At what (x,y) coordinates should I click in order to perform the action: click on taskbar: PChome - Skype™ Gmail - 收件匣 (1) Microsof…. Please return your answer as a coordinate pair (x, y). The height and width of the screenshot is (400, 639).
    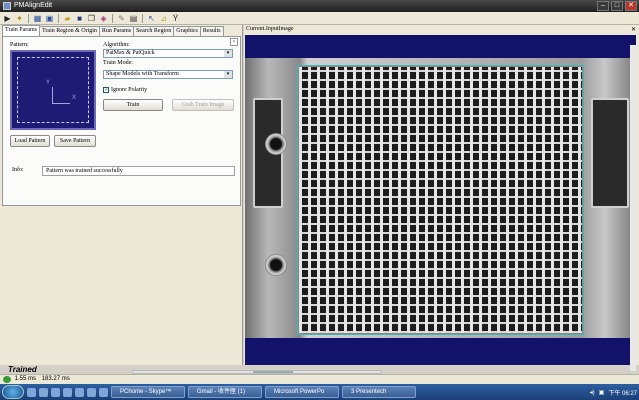
    Looking at the image, I should click on (319, 392).